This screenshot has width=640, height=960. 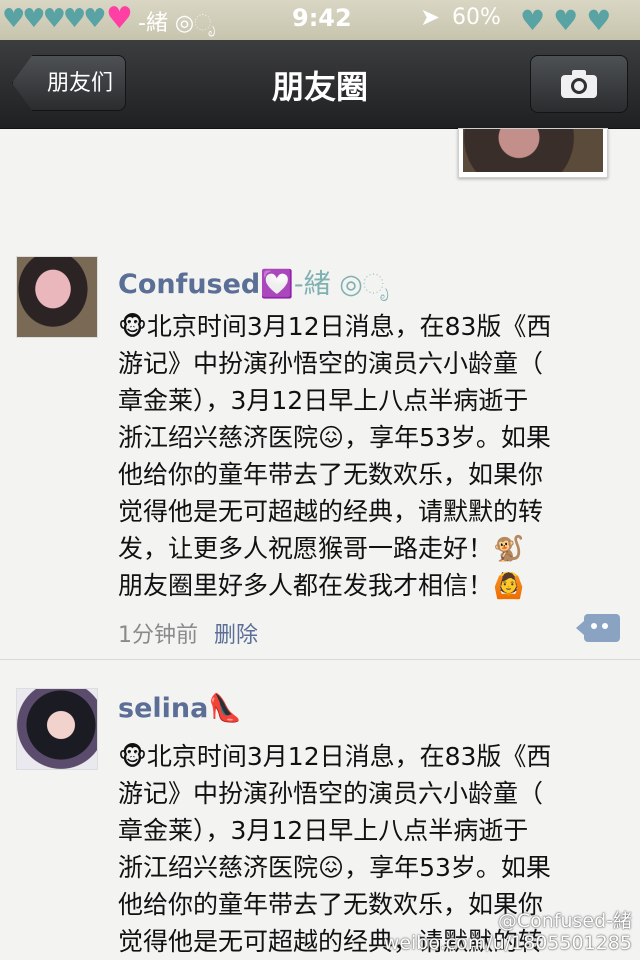 I want to click on high-heel-emoji-icon: 👠, so click(x=225, y=708).